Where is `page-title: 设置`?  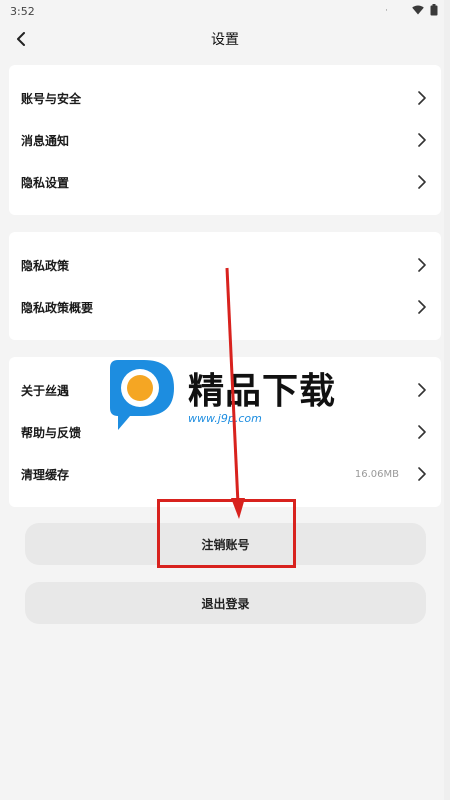 page-title: 设置 is located at coordinates (225, 40).